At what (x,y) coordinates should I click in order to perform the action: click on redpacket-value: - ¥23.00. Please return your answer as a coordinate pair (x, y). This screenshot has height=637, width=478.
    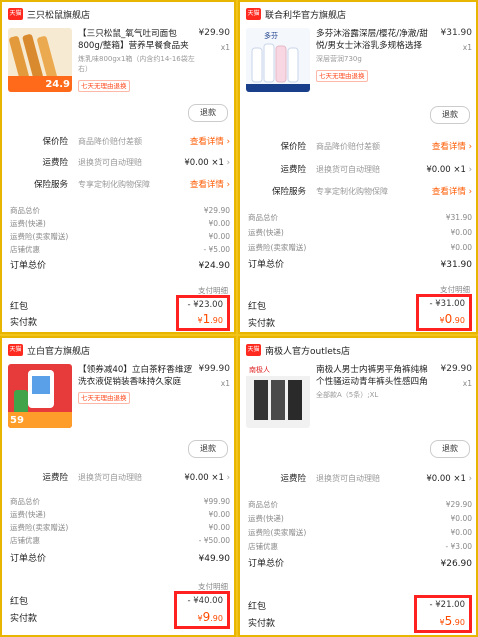
    Looking at the image, I should click on (205, 305).